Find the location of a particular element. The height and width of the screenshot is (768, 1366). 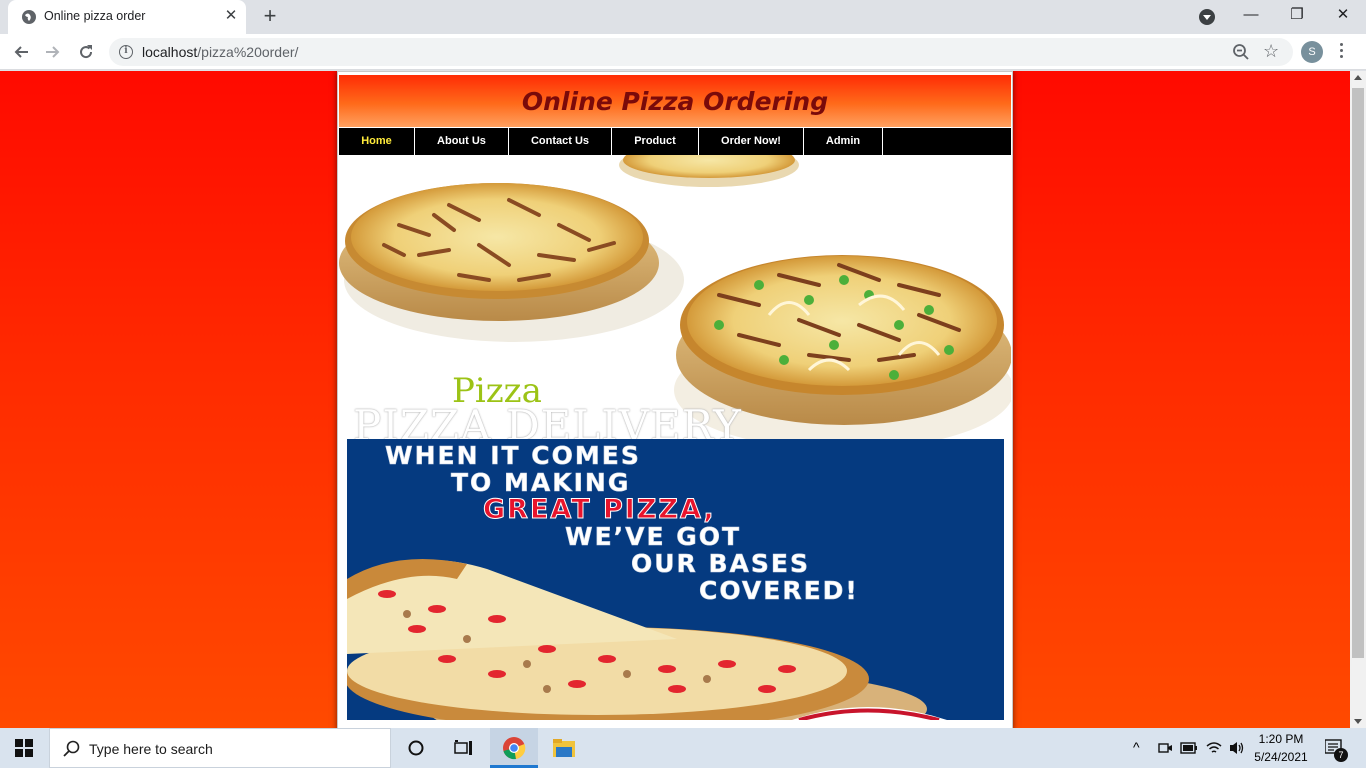

windows-logo-icon is located at coordinates (24, 748).